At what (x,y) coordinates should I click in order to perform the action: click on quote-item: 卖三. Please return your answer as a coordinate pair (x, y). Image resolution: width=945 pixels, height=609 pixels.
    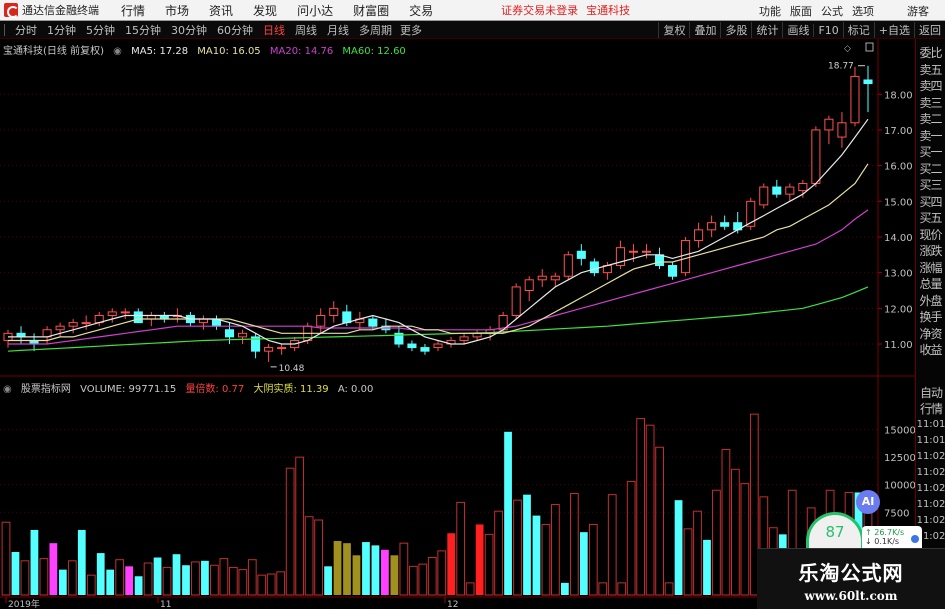
    Looking at the image, I should click on (930, 103).